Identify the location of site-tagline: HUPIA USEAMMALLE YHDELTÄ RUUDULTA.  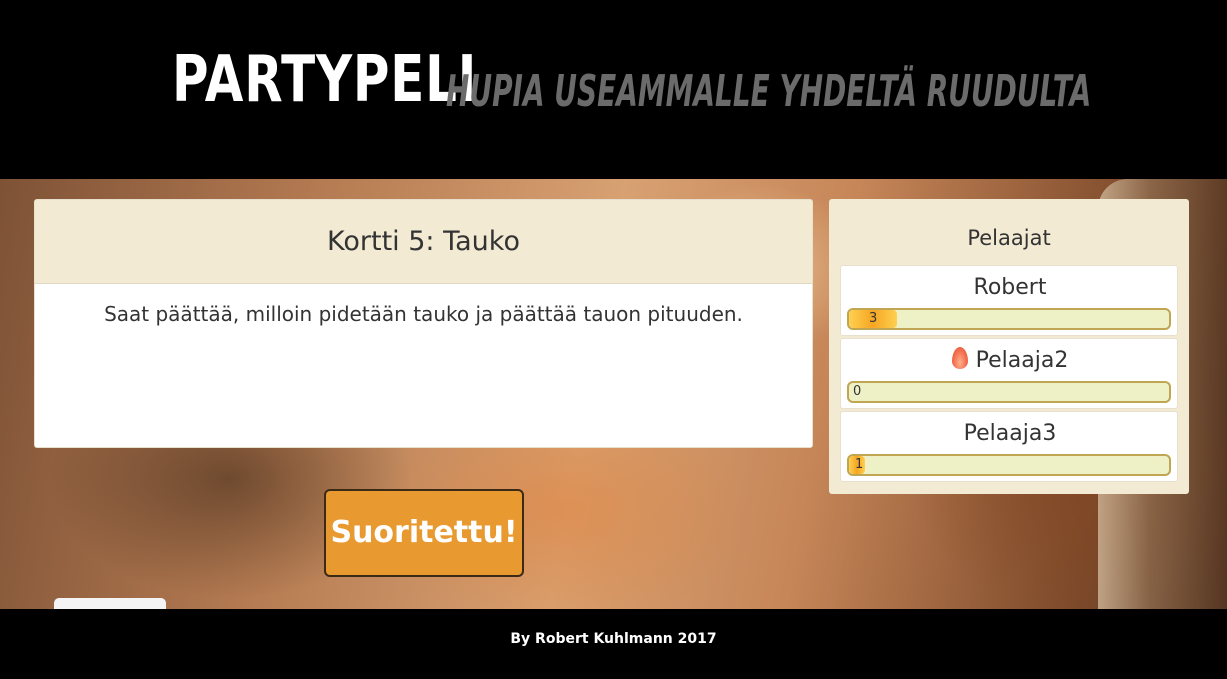
(769, 91).